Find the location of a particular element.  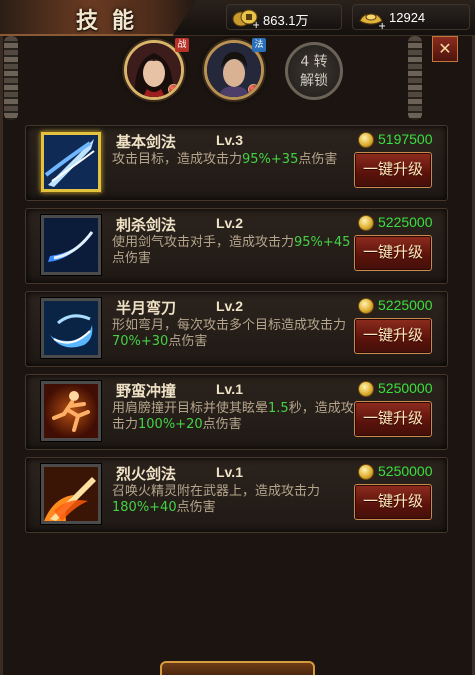

gold-coins-icon: + is located at coordinates (245, 19).